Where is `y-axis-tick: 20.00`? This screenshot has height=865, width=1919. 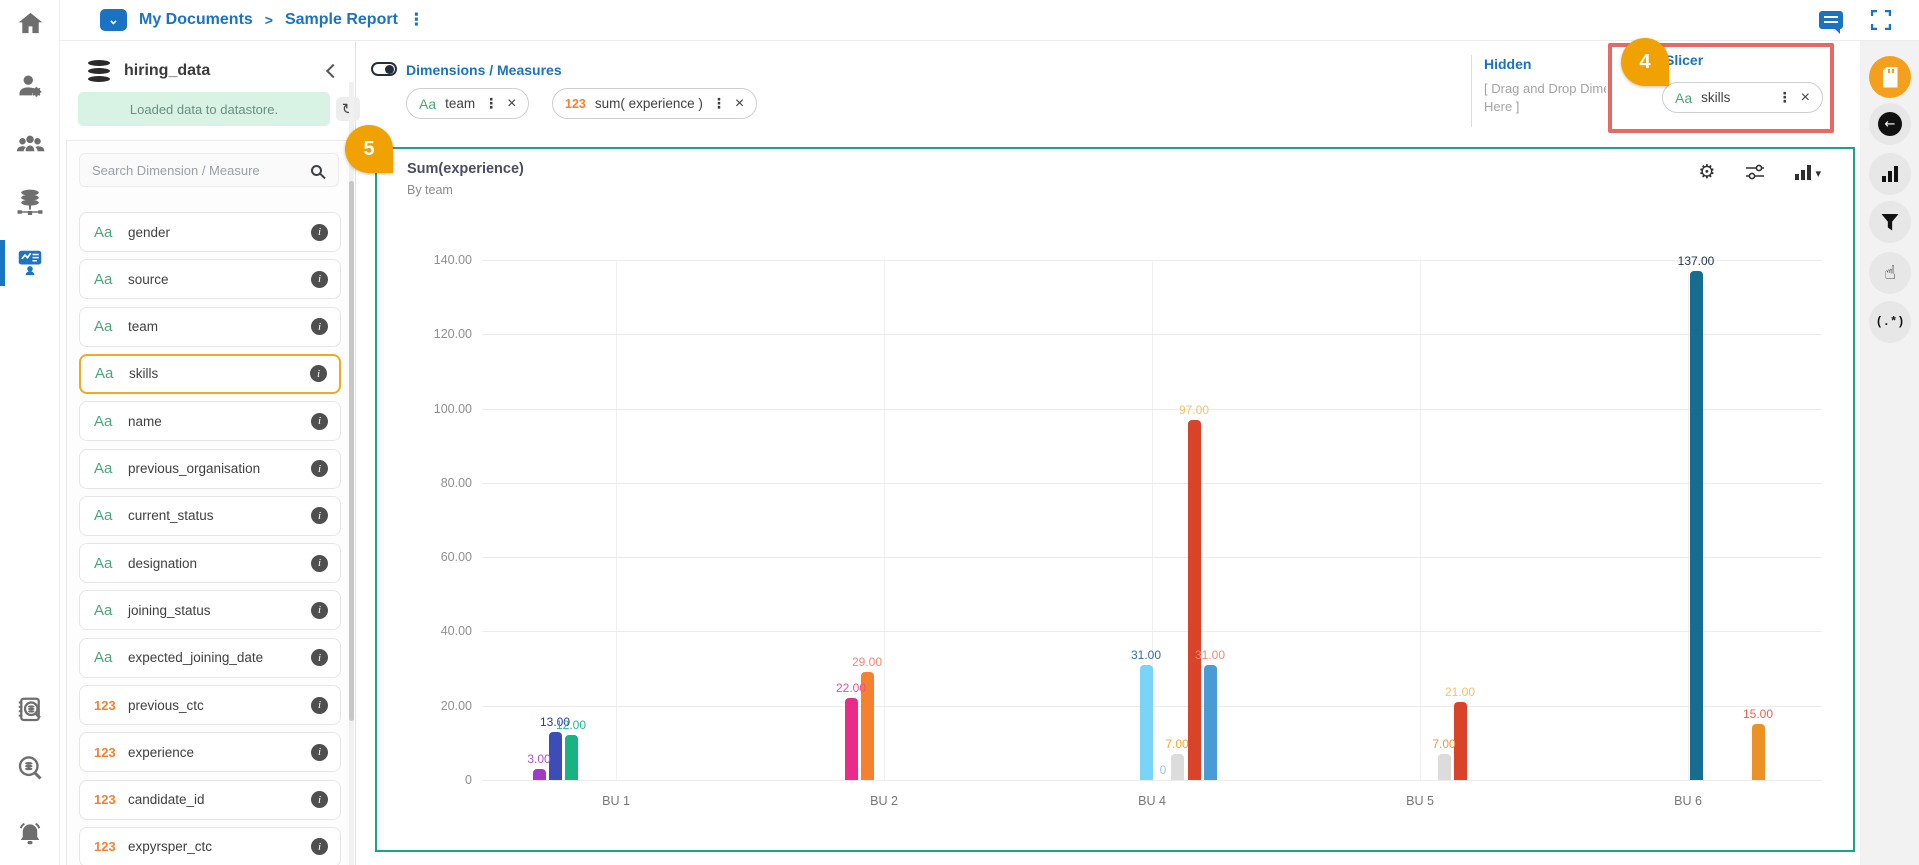 y-axis-tick: 20.00 is located at coordinates (456, 705).